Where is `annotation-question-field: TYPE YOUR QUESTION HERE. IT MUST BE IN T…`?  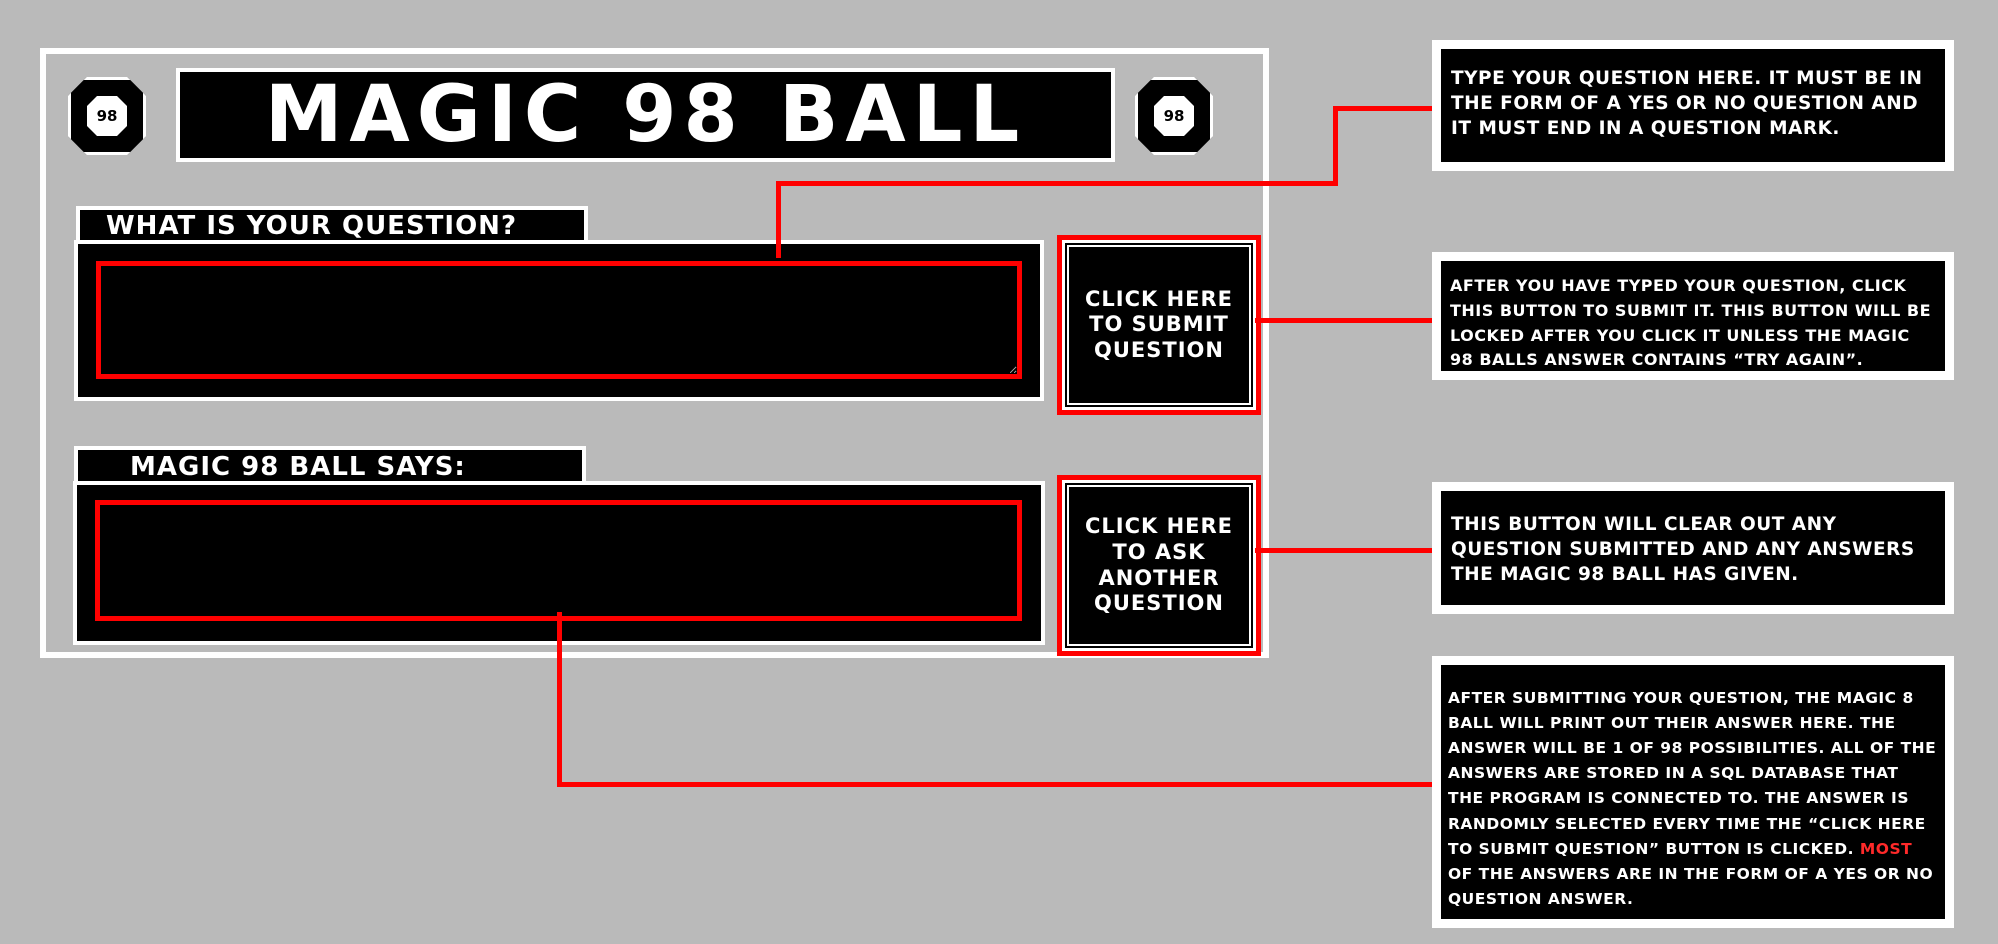
annotation-question-field: TYPE YOUR QUESTION HERE. IT MUST BE IN T… is located at coordinates (1693, 105).